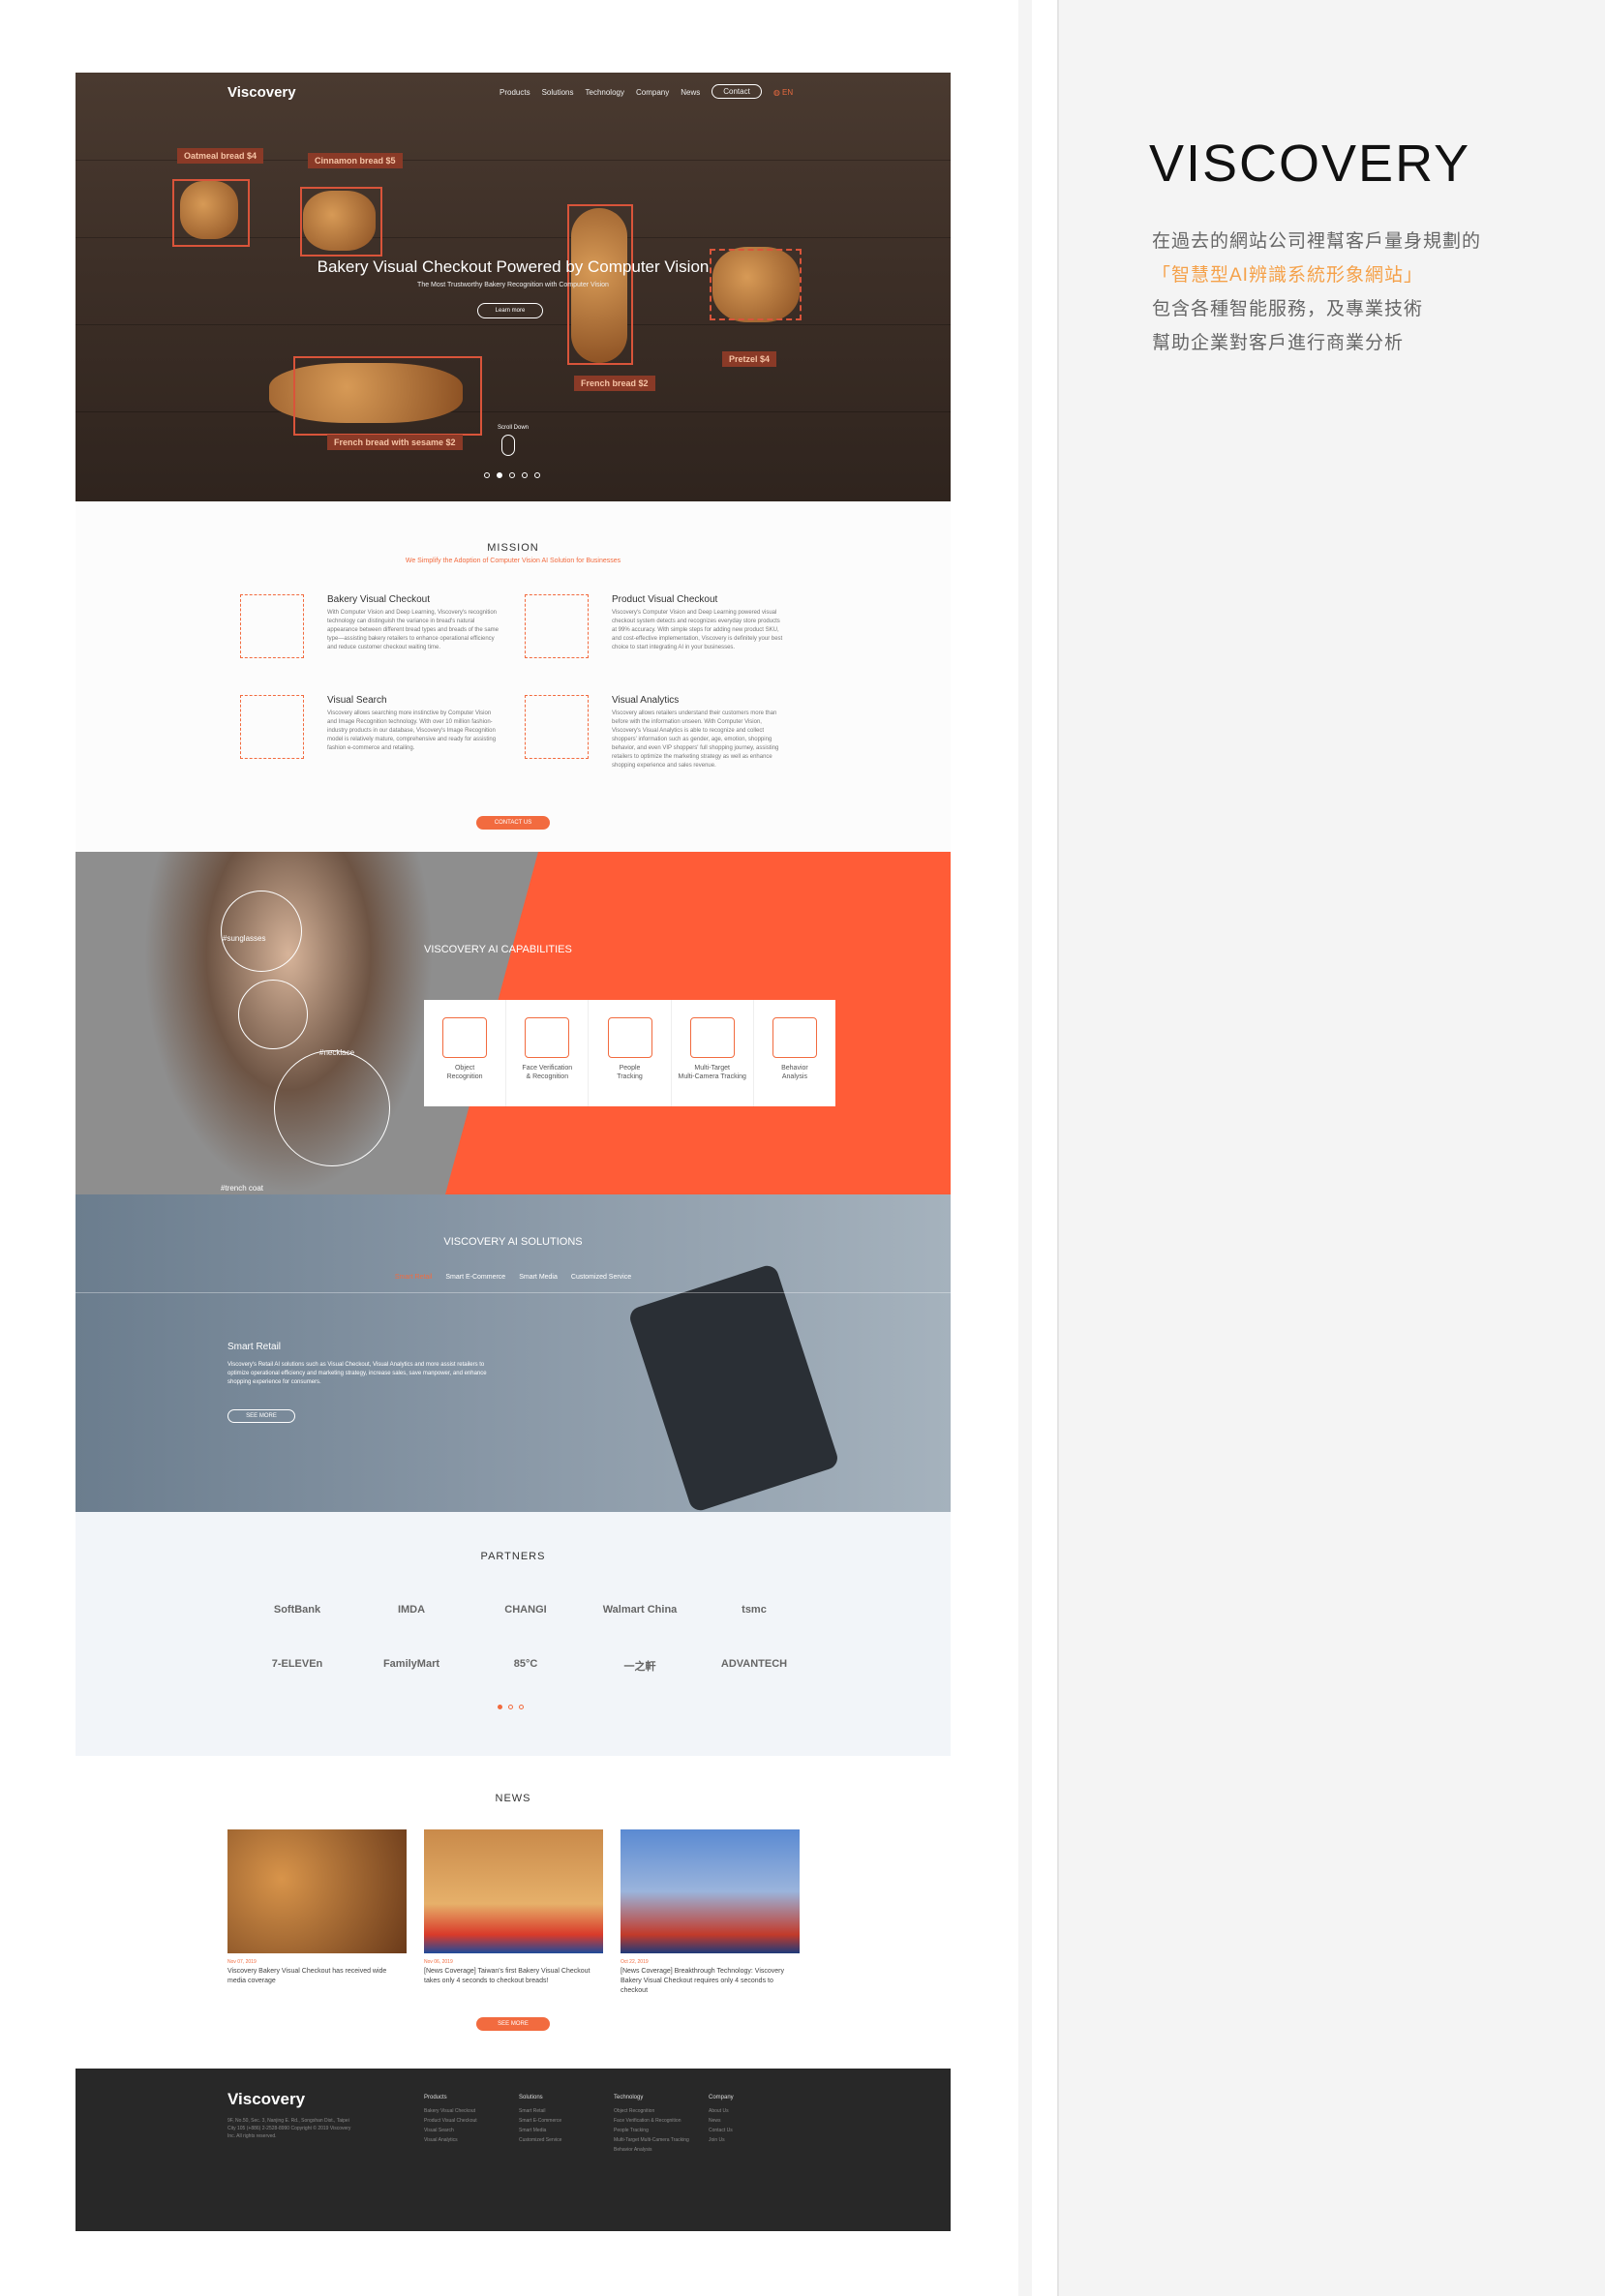 This screenshot has height=2296, width=1605. What do you see at coordinates (690, 93) in the screenshot?
I see `nav-news: News` at bounding box center [690, 93].